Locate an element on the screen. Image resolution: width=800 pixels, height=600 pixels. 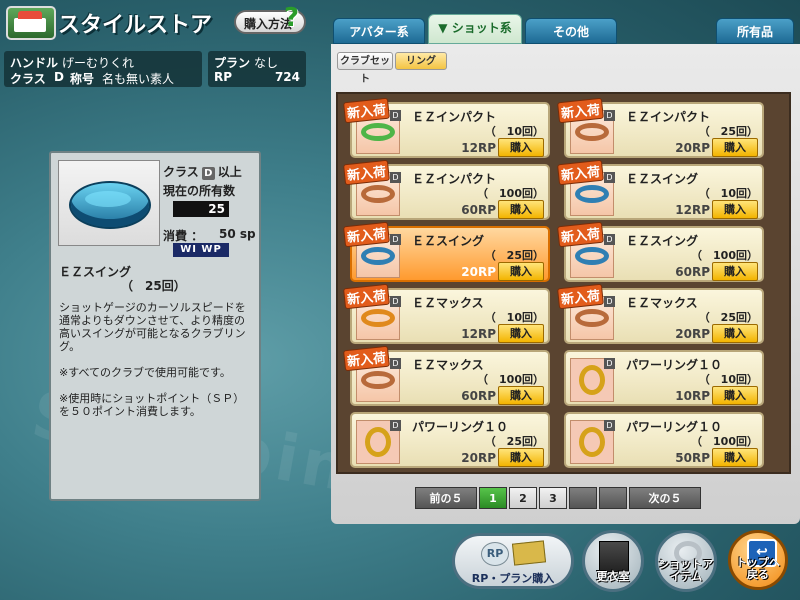
detail-class-badge: D is located at coordinates (208, 173).